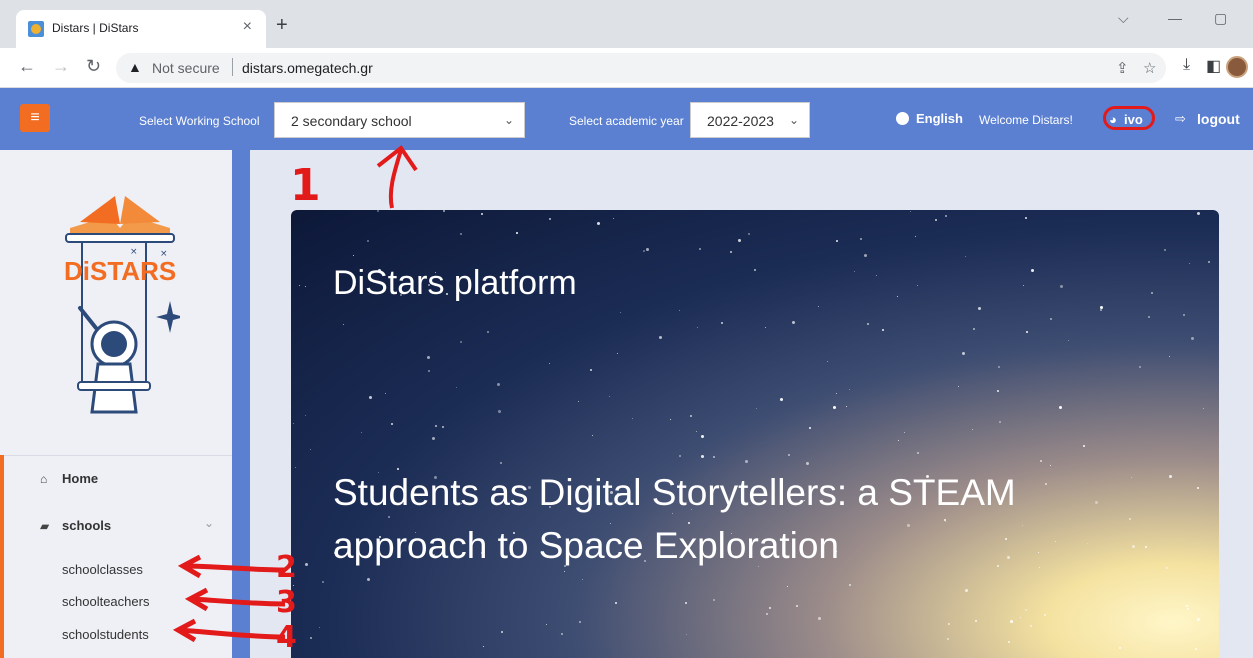 Image resolution: width=1253 pixels, height=658 pixels. What do you see at coordinates (61, 66) in the screenshot?
I see `forward-icon: →` at bounding box center [61, 66].